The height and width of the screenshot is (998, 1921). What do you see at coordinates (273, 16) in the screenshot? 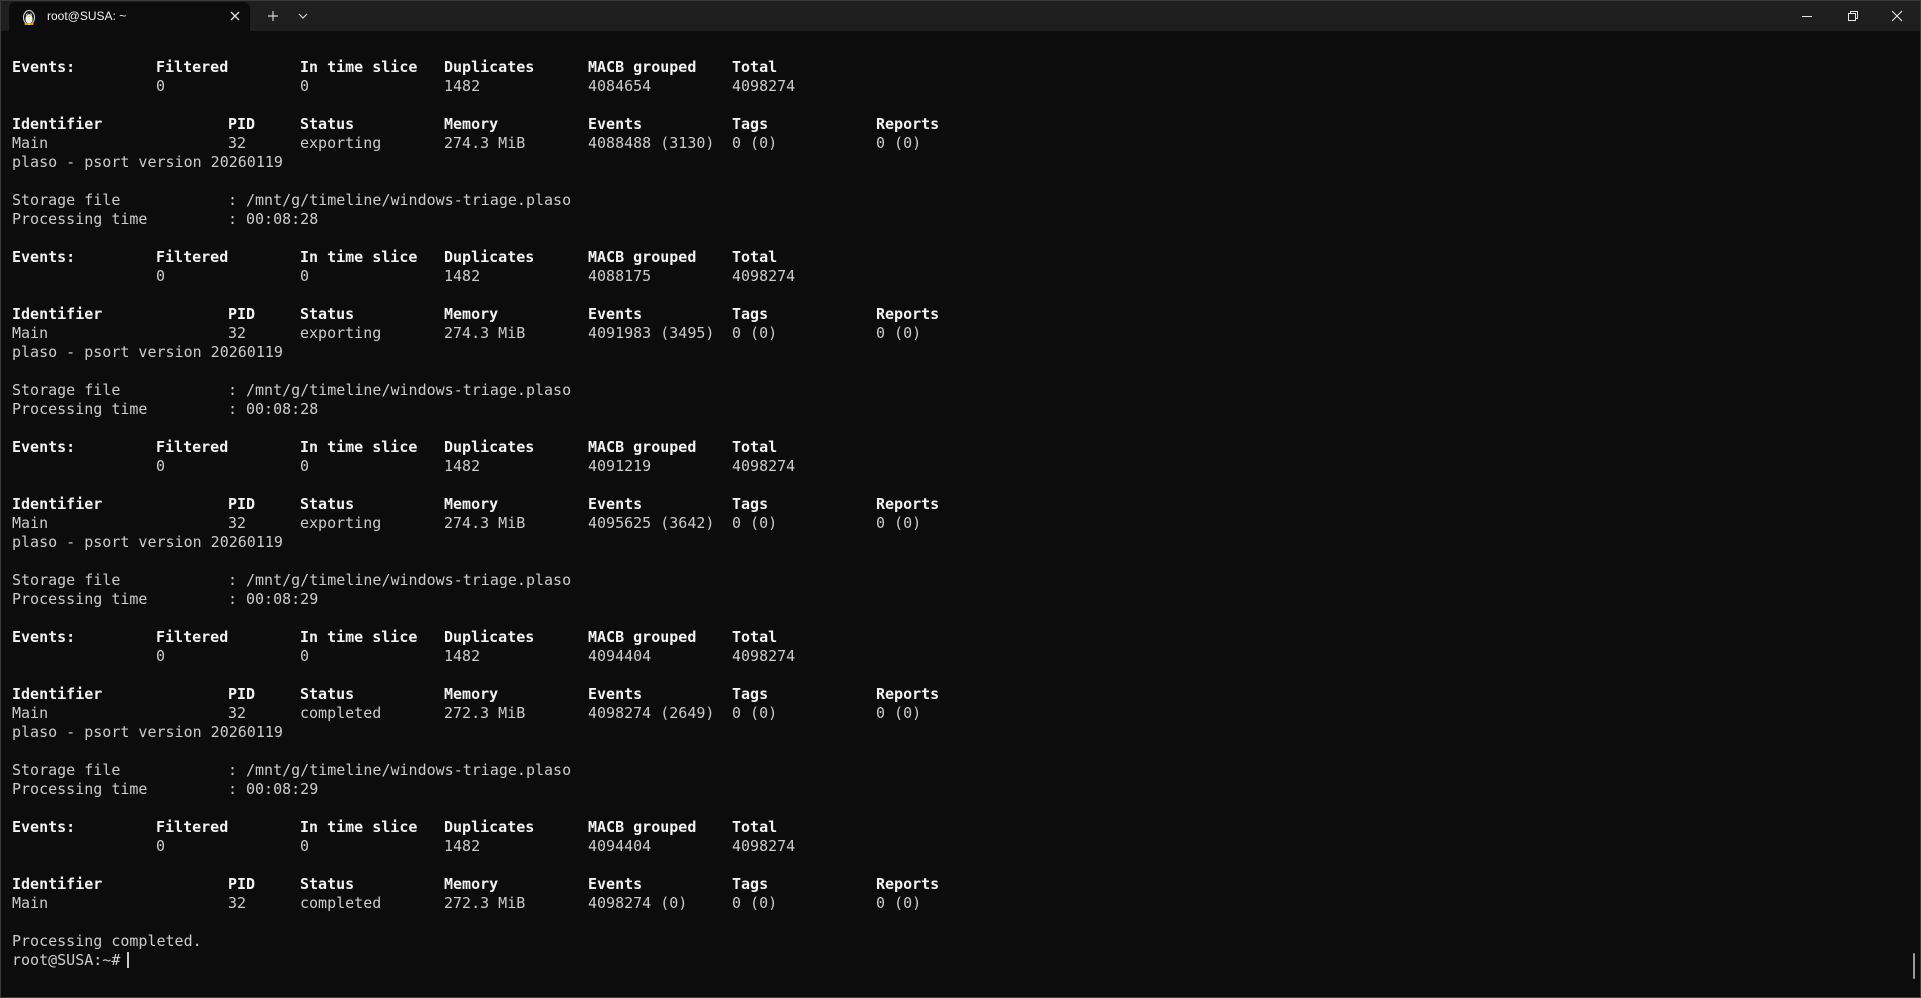
I see `new-tab-plus-icon` at bounding box center [273, 16].